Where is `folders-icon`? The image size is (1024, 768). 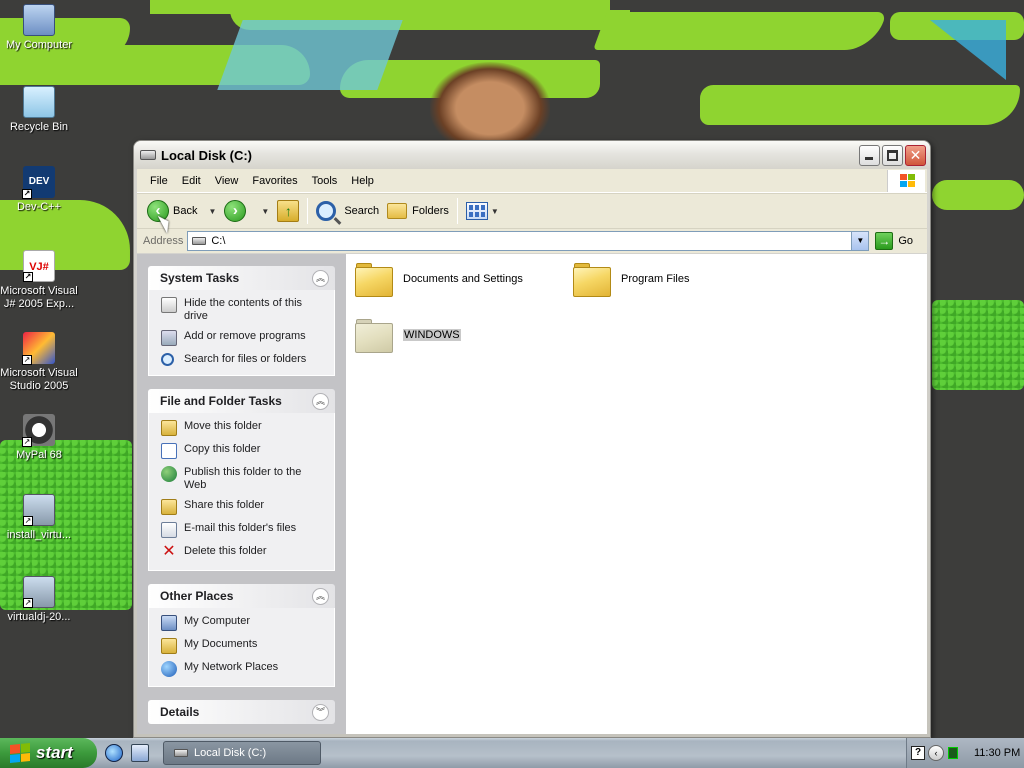 folders-icon is located at coordinates (397, 211).